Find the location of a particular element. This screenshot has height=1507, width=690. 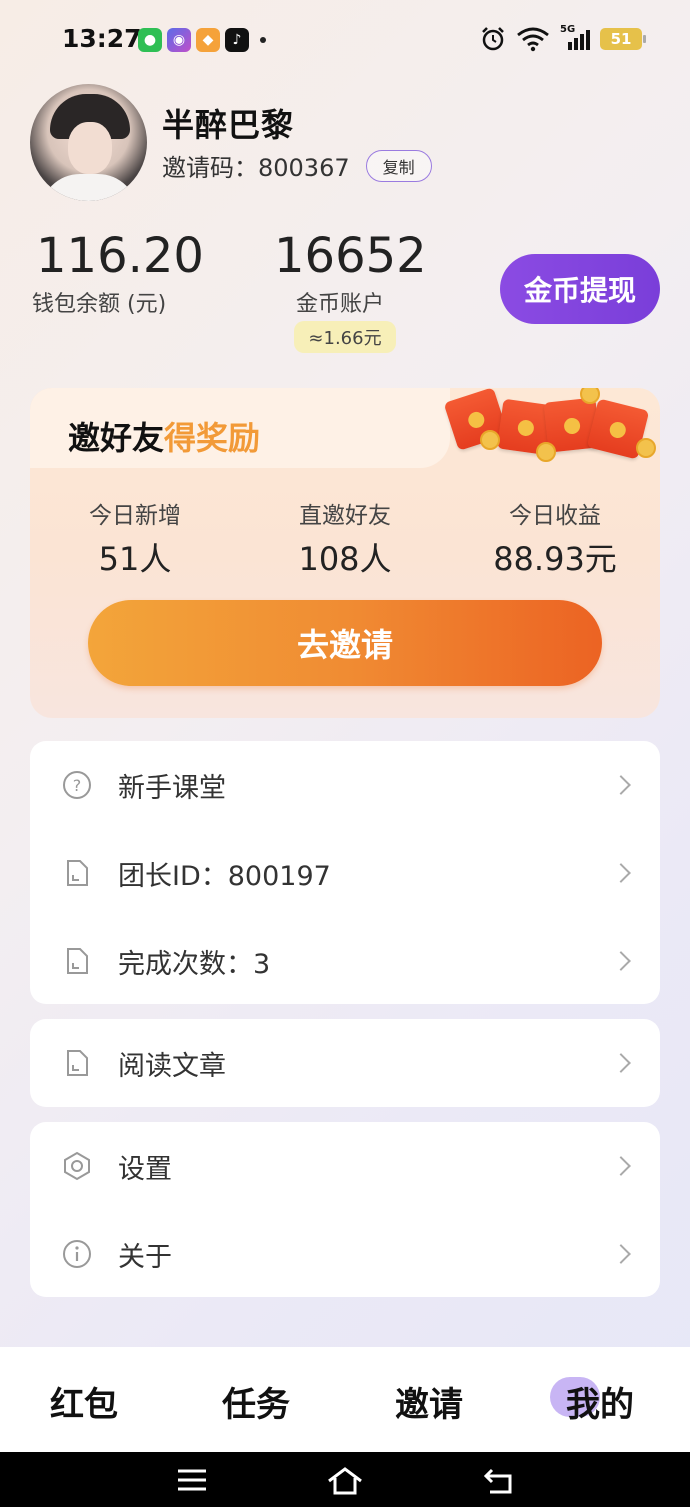

status-time: 13:27 is located at coordinates (102, 38).